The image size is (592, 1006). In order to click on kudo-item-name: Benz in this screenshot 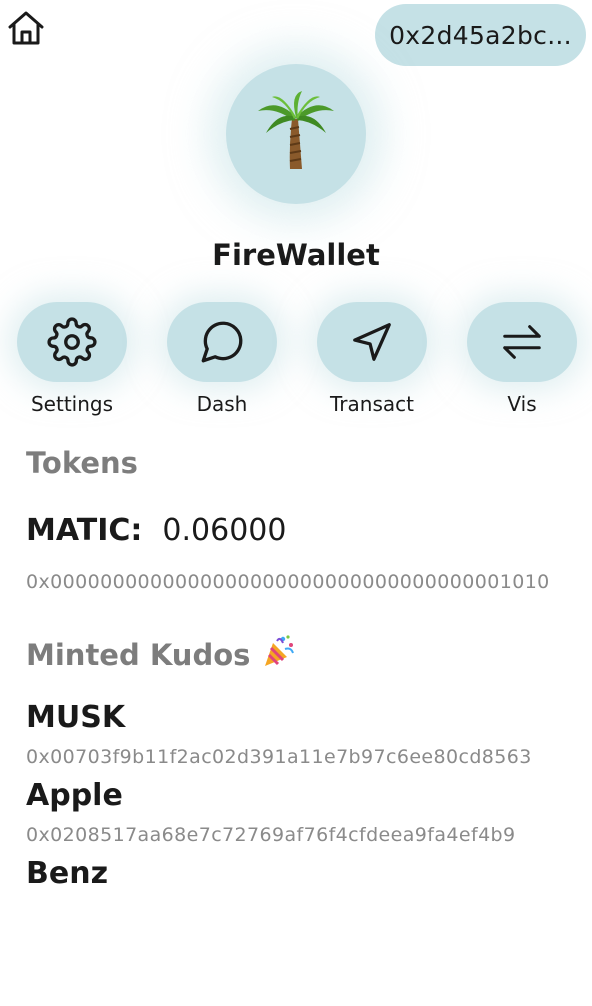, I will do `click(67, 873)`.